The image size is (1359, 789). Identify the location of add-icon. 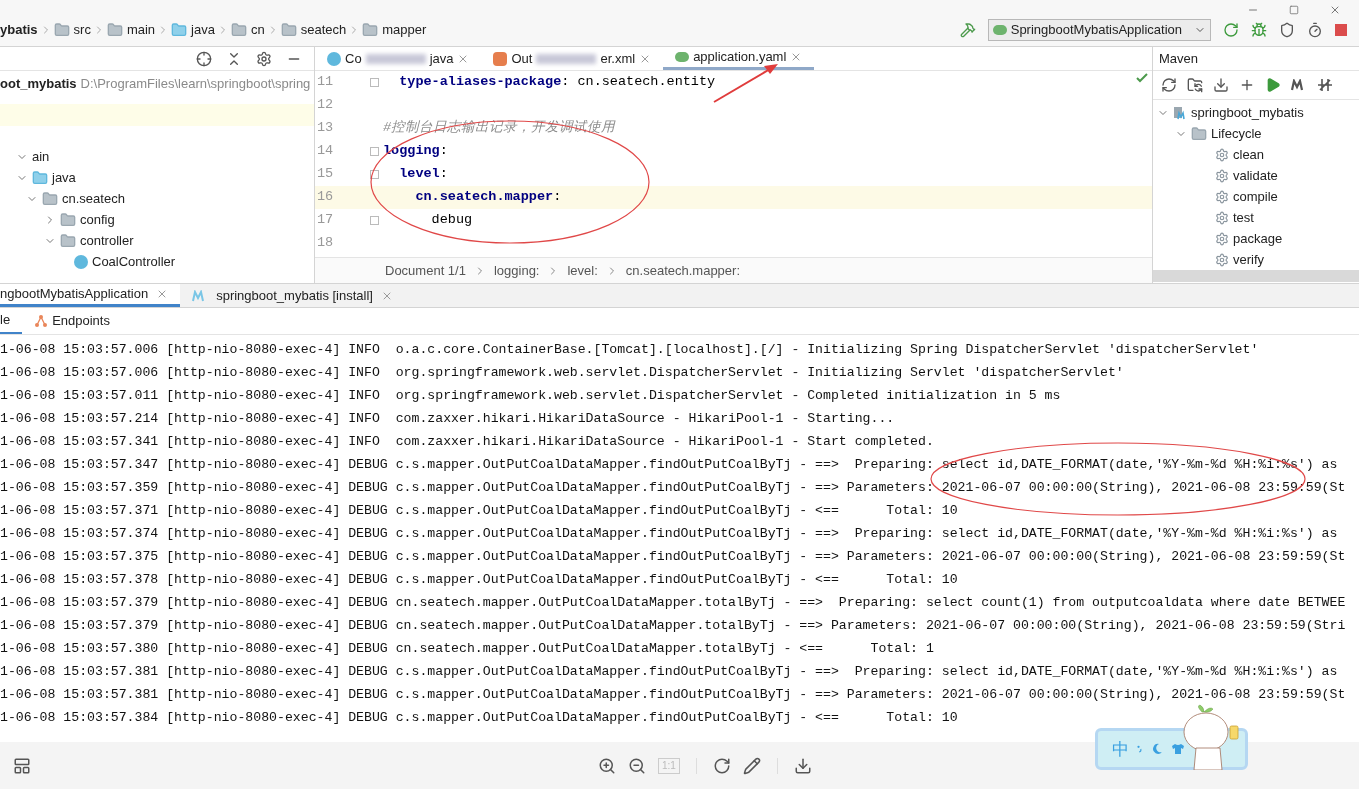
(1247, 85).